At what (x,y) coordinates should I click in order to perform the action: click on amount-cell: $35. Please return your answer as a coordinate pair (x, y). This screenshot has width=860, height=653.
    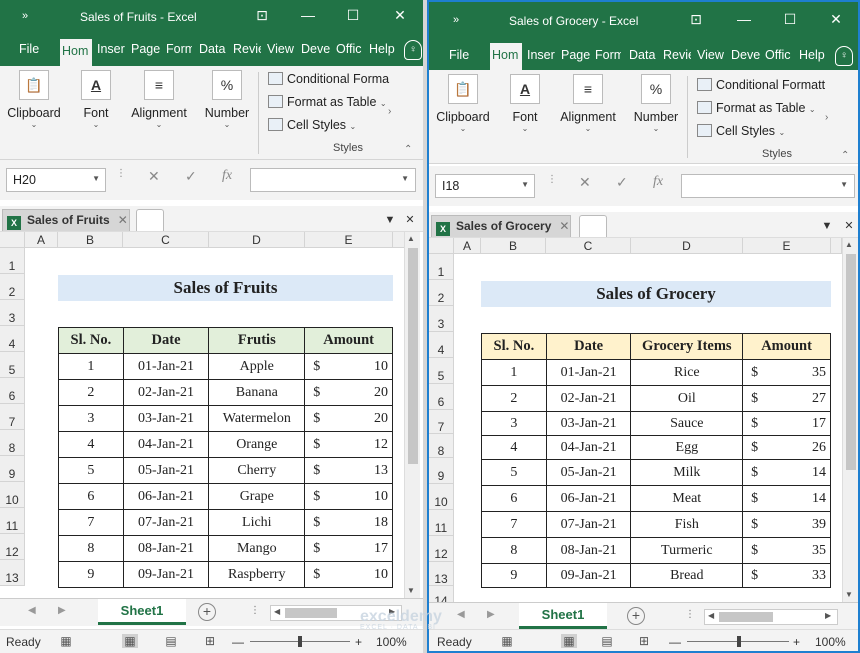
    Looking at the image, I should click on (786, 550).